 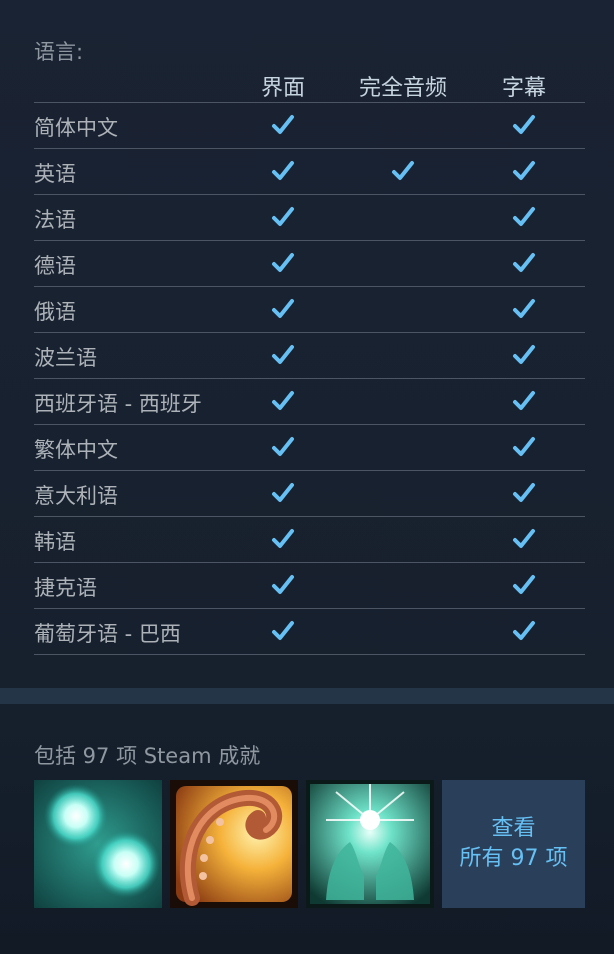 I want to click on language-row: 繁体中文, so click(x=309, y=448).